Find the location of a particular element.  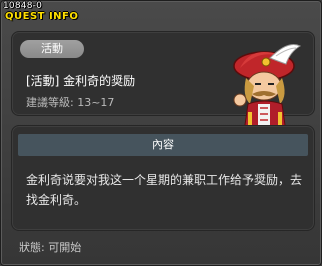

status-label: 狀態: is located at coordinates (32, 247).